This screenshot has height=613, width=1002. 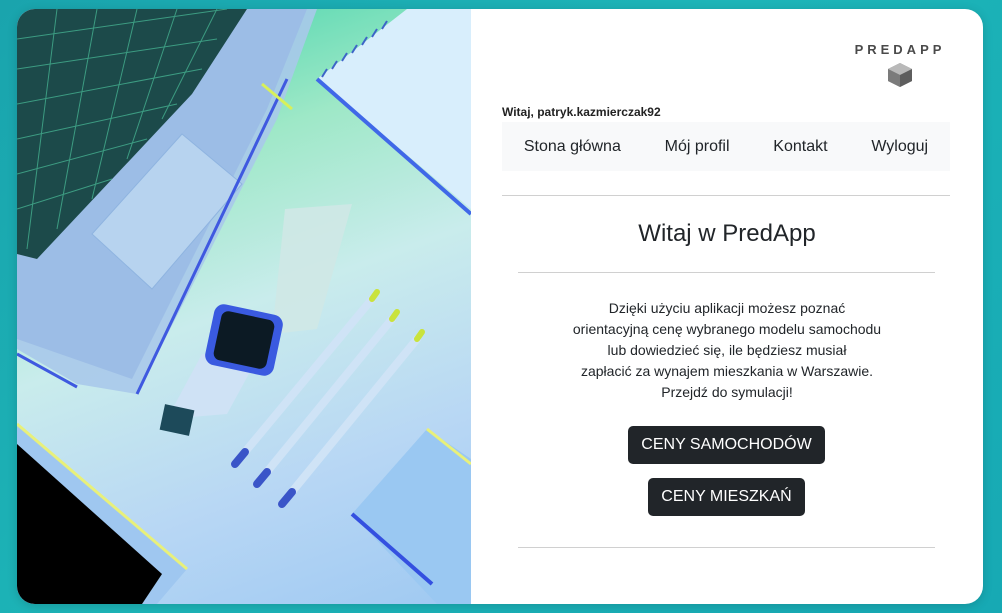 I want to click on page-title: Witaj w PredApp, so click(x=727, y=233).